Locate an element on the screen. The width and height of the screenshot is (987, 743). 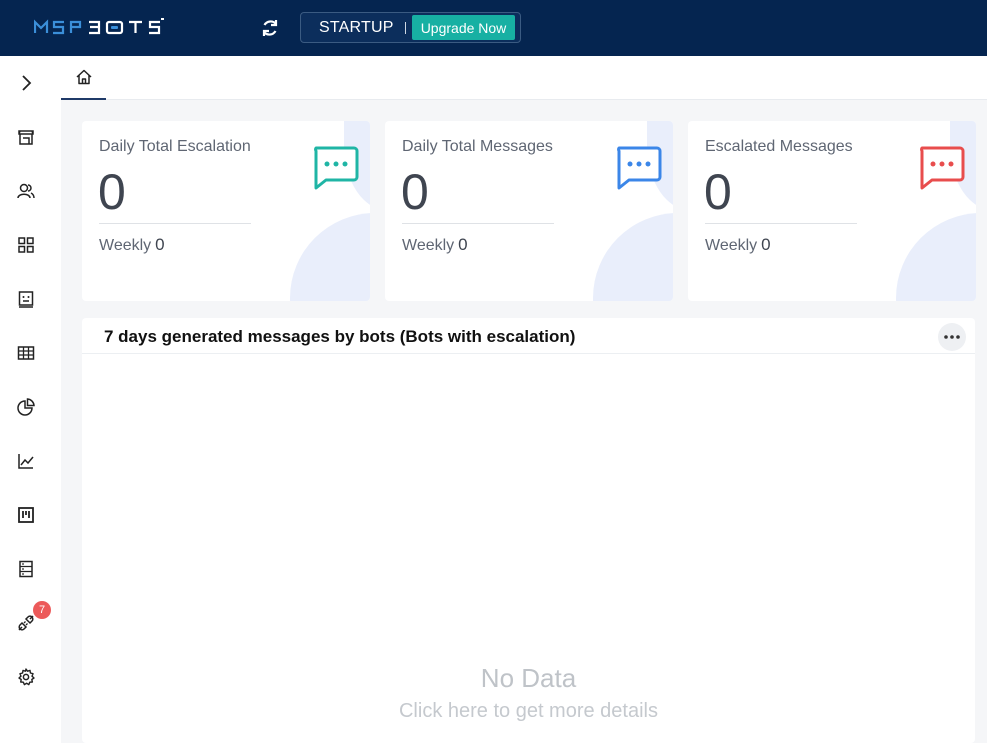
plan-divider is located at coordinates (405, 27).